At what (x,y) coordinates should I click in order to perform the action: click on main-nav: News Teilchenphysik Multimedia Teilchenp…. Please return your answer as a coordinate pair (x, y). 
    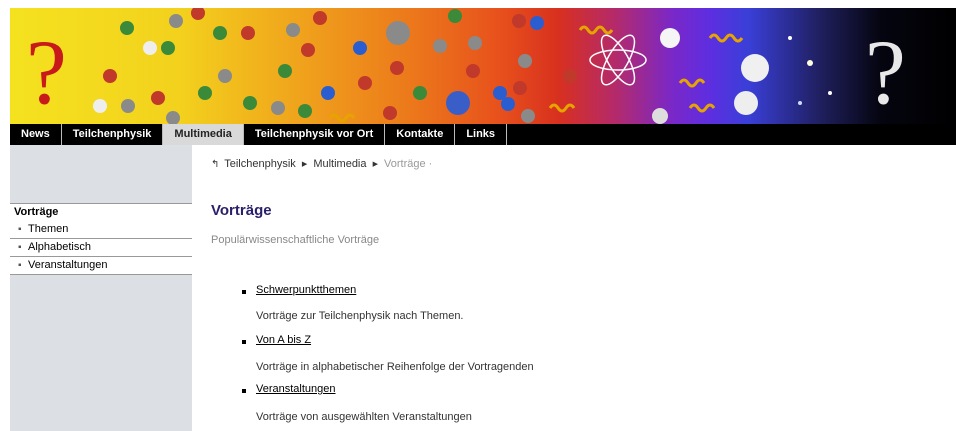
    Looking at the image, I should click on (483, 134).